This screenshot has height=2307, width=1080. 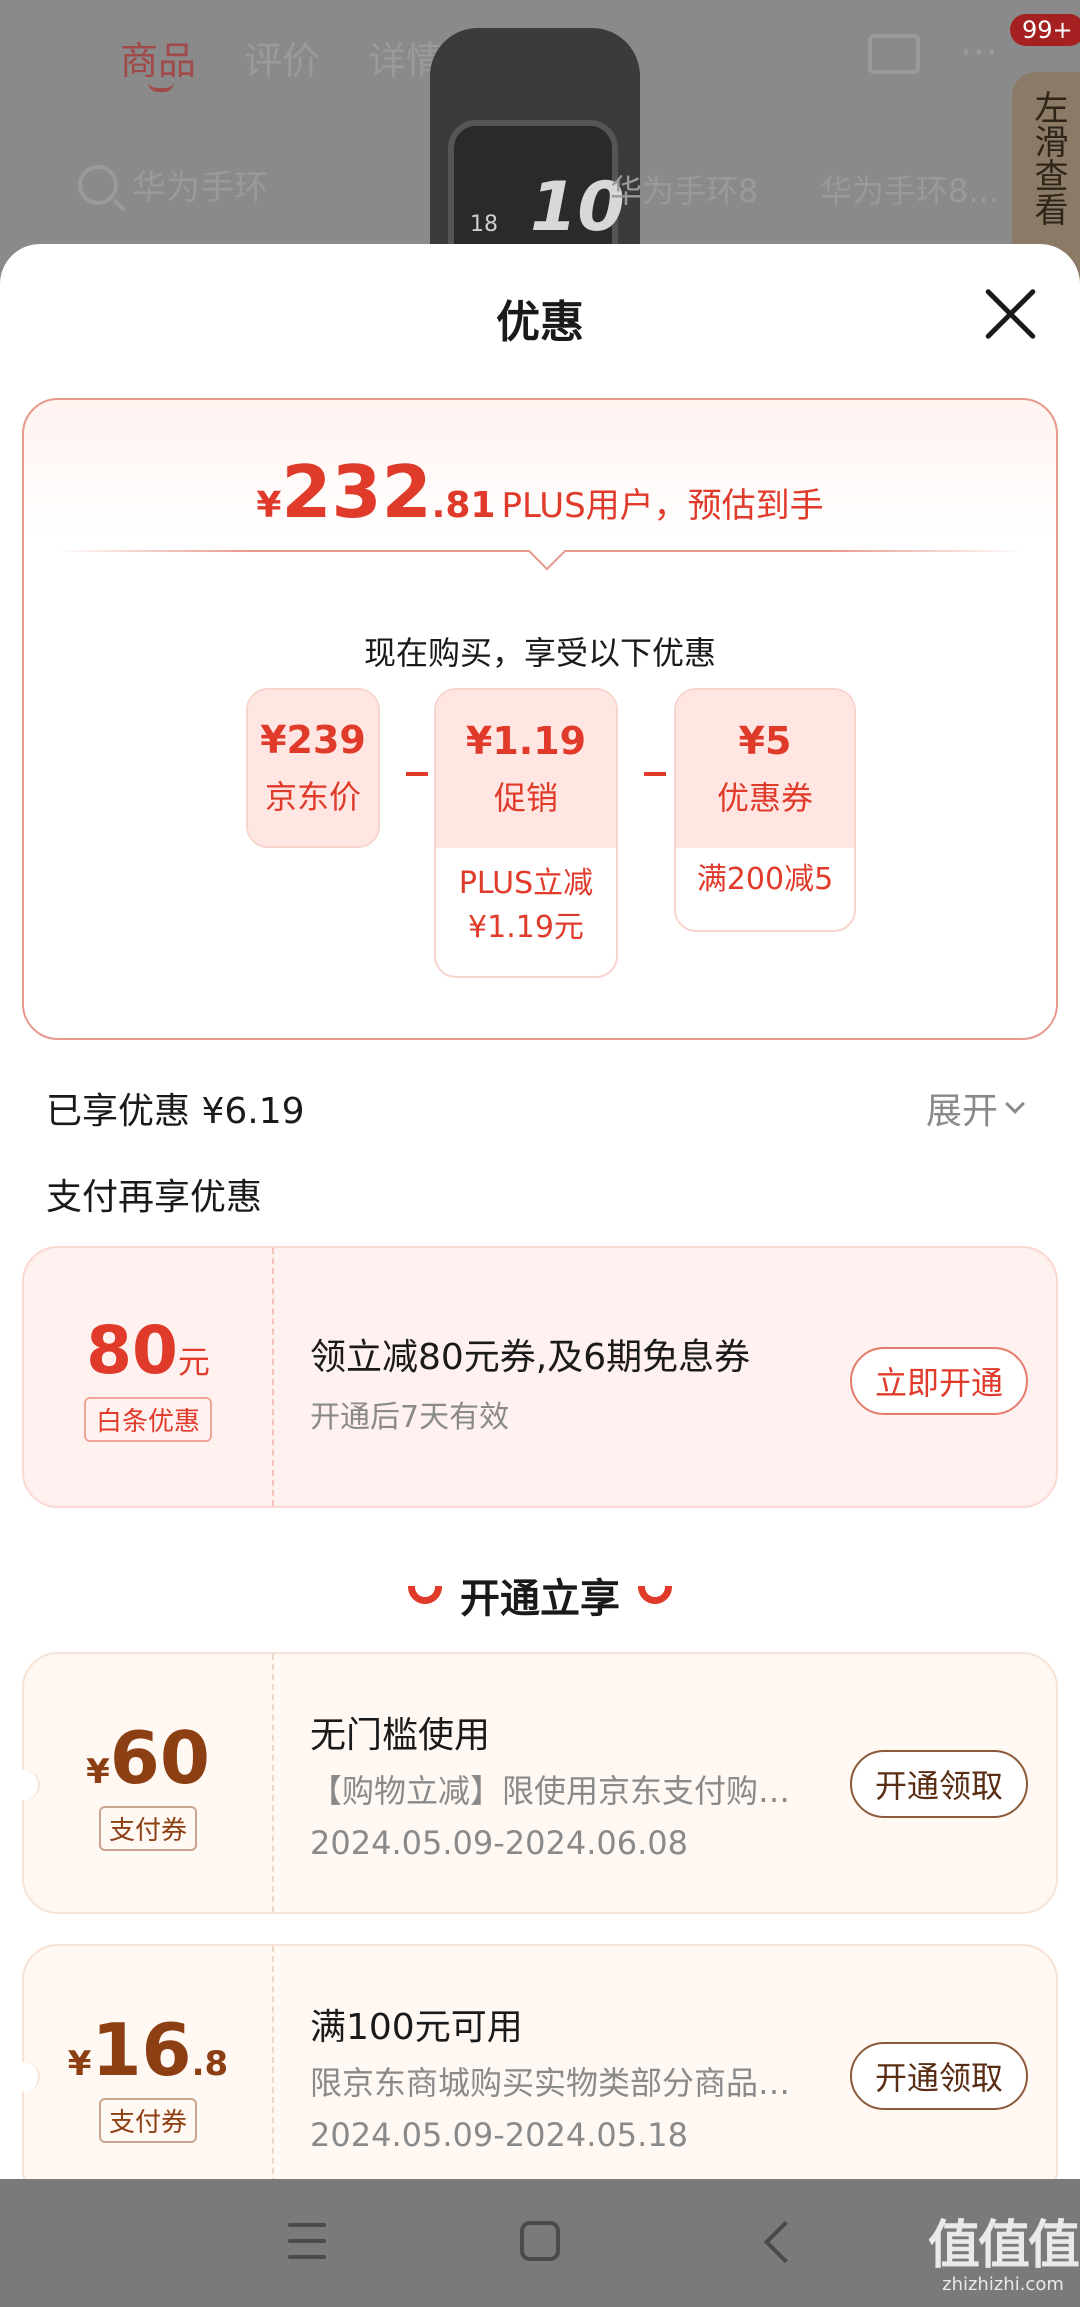 I want to click on jd-price-value: ¥239, so click(x=313, y=740).